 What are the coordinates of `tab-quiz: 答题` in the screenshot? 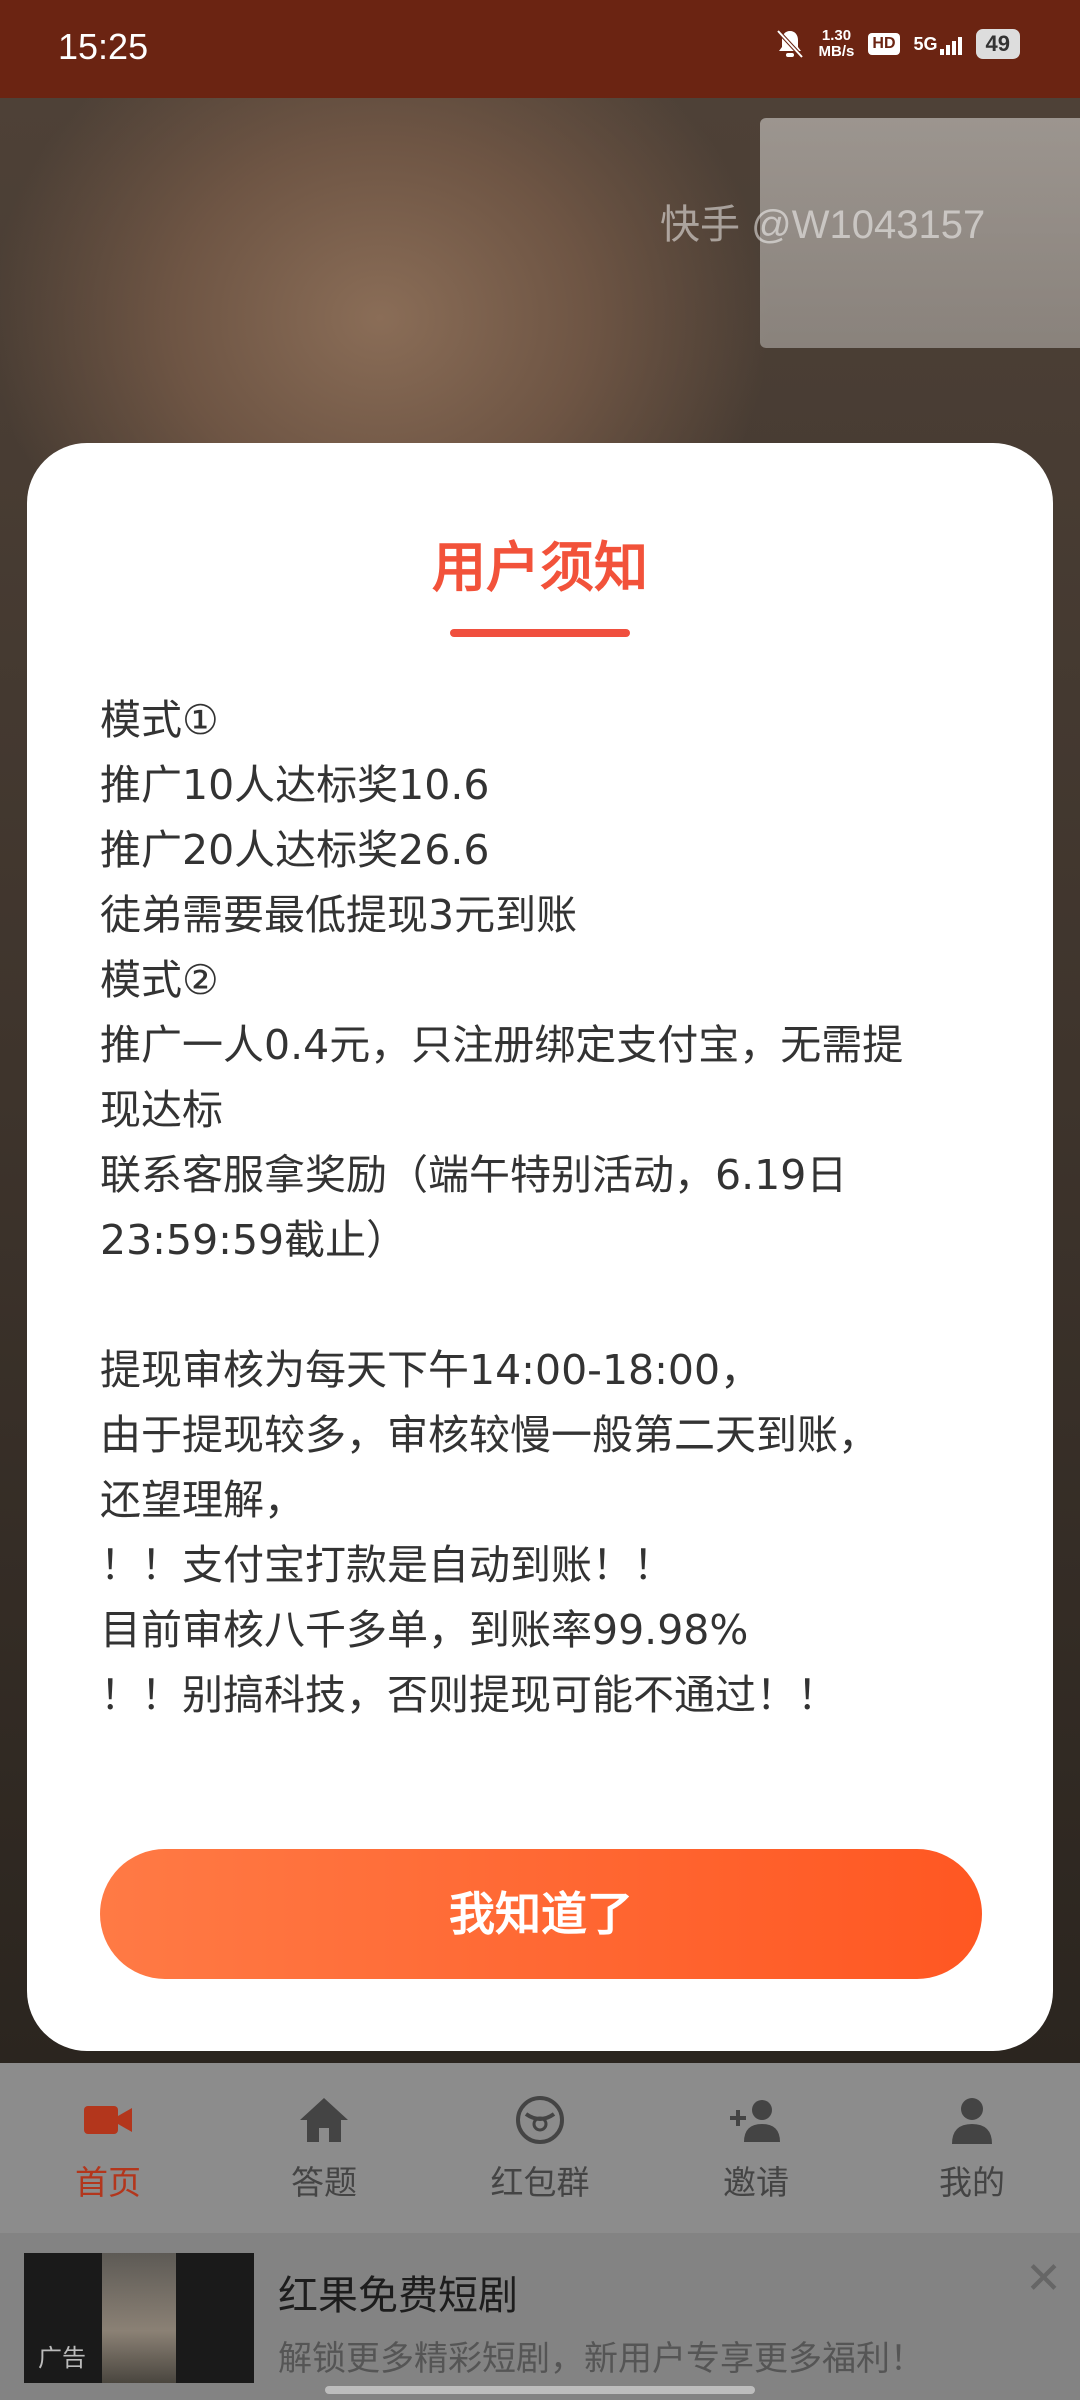 It's located at (324, 2148).